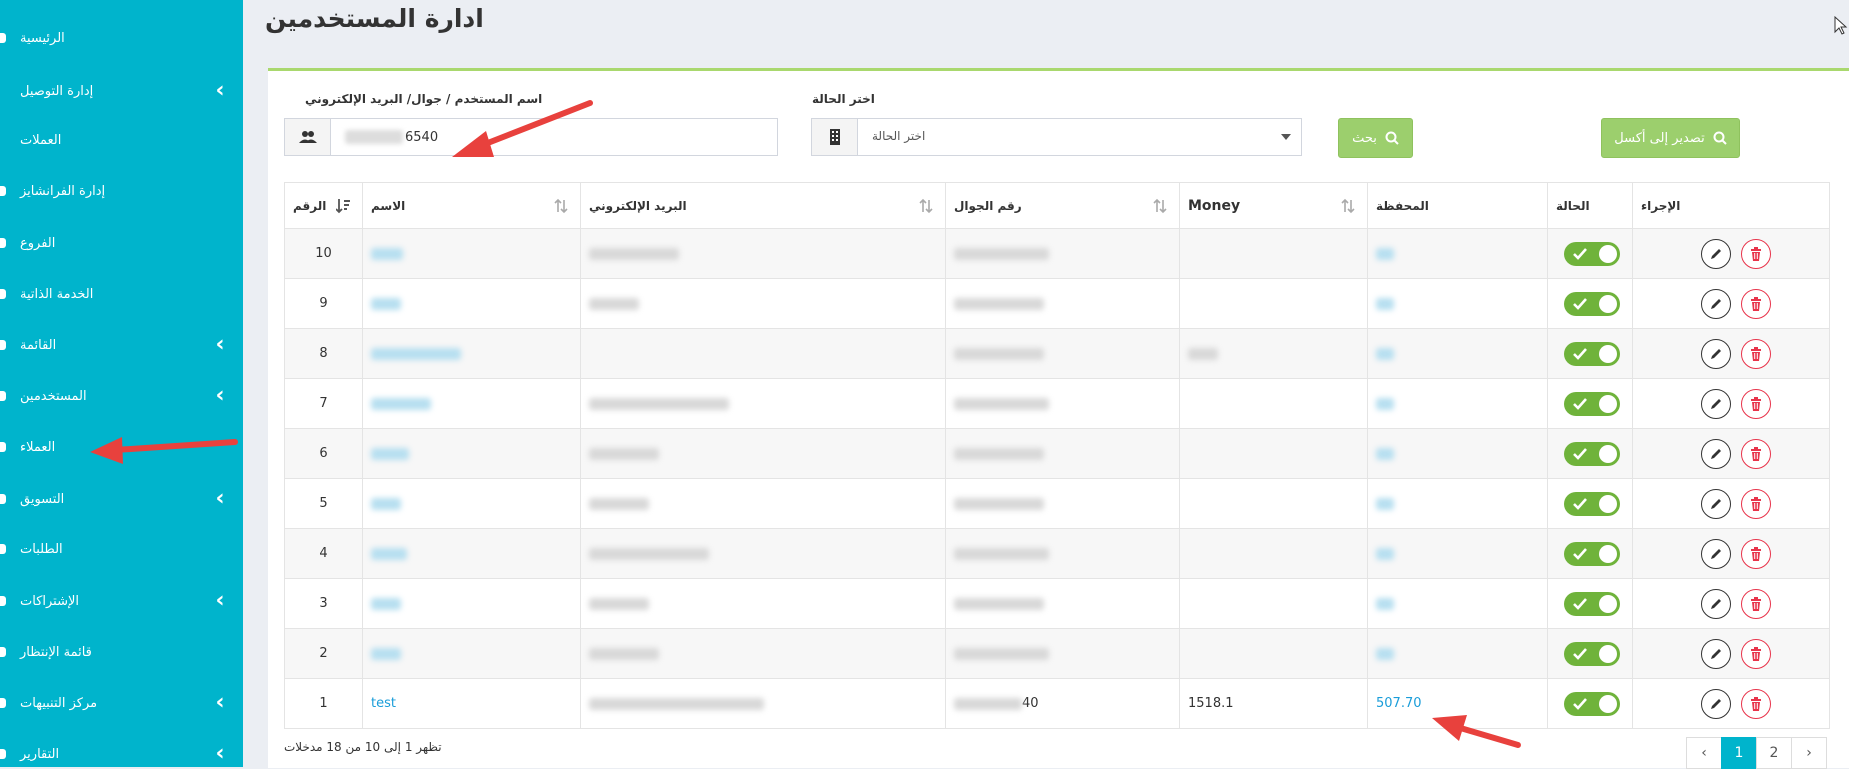 The width and height of the screenshot is (1849, 769). What do you see at coordinates (383, 703) in the screenshot?
I see `customer-name-link: test` at bounding box center [383, 703].